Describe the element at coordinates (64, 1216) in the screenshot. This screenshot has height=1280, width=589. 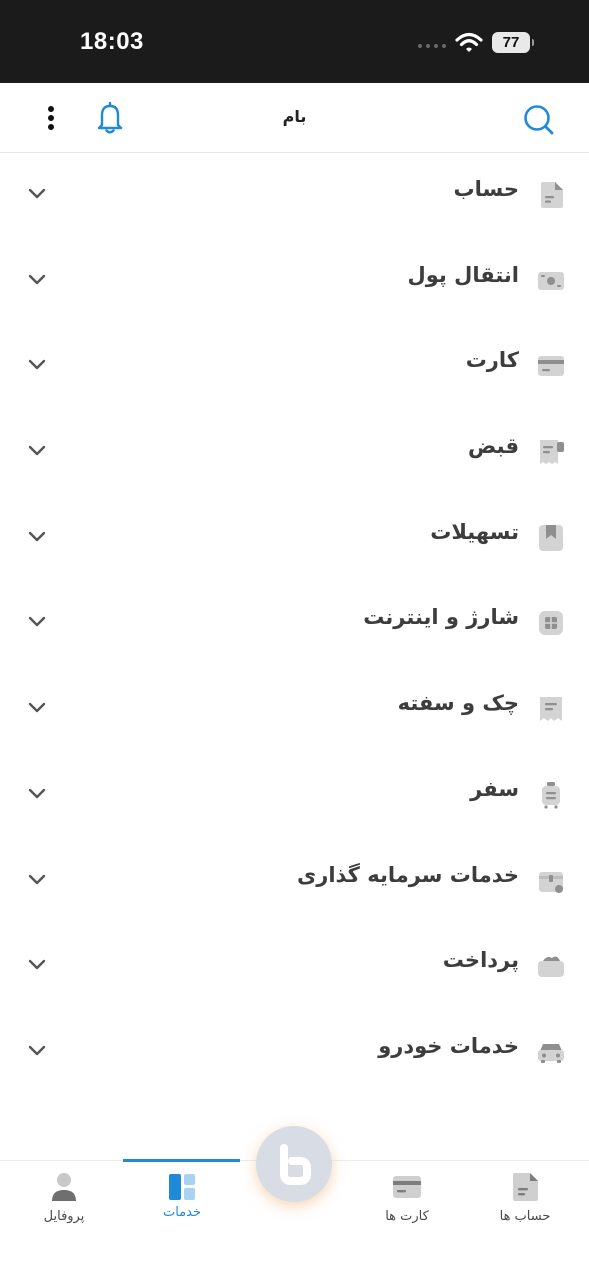
I see `nav-label: پروفایل` at that location.